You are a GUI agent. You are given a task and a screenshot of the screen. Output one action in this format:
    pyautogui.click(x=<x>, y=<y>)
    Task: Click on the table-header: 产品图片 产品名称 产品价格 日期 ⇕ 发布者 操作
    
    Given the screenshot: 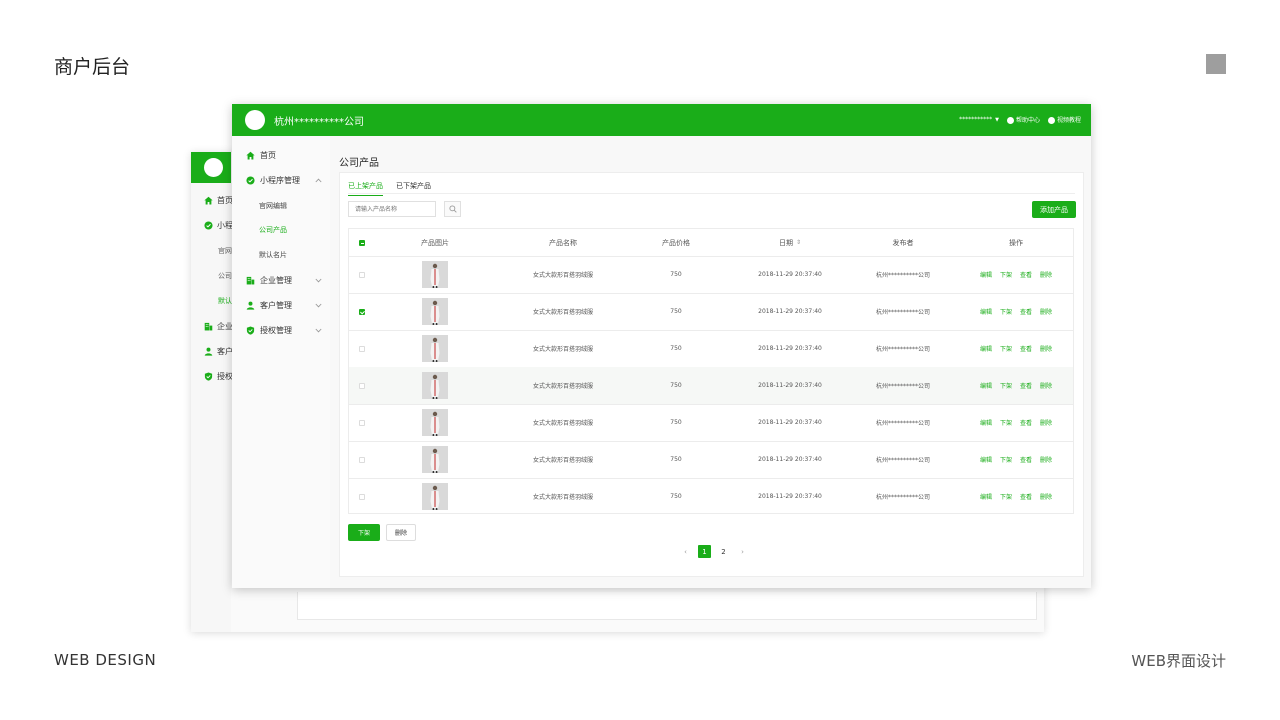 What is the action you would take?
    pyautogui.click(x=711, y=243)
    